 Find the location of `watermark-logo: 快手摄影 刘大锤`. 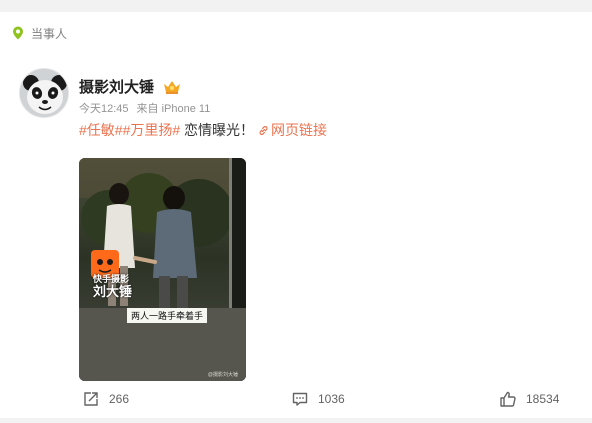

watermark-logo: 快手摄影 刘大锤 is located at coordinates (113, 286).